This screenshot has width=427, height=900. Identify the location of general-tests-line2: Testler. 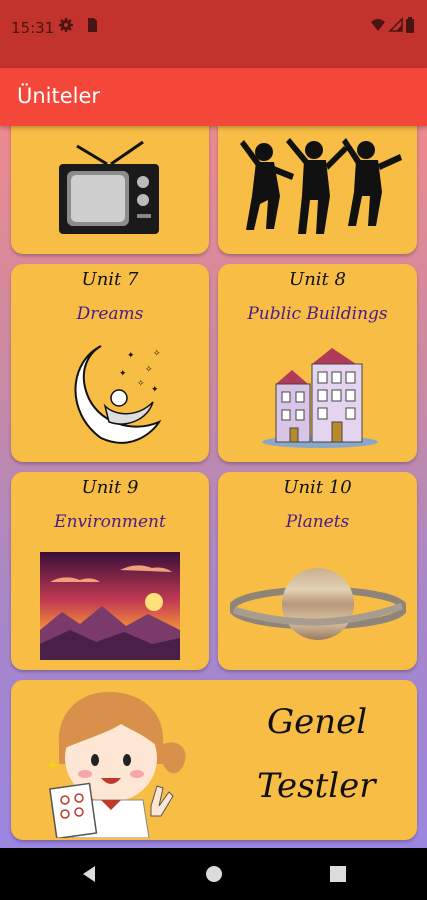
(316, 786).